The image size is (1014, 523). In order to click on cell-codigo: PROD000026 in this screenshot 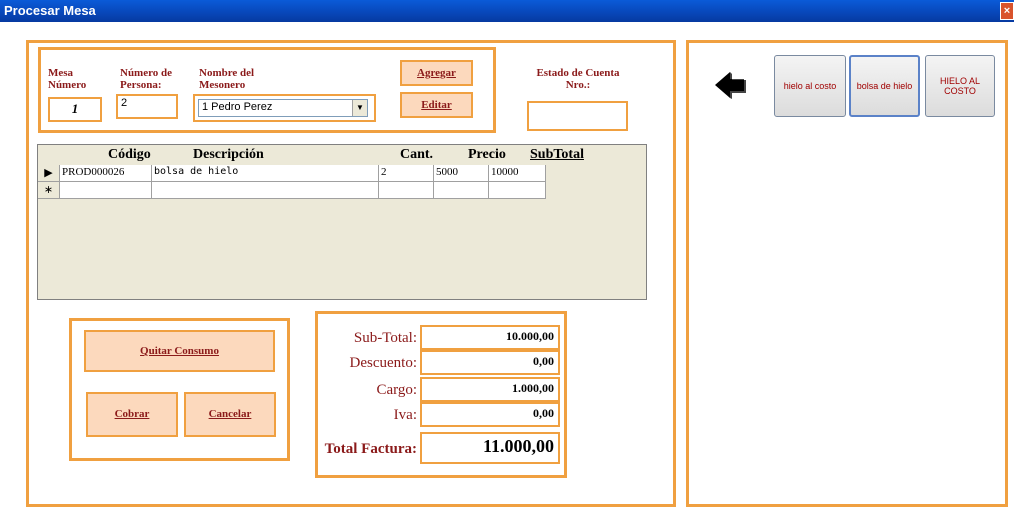, I will do `click(106, 173)`.